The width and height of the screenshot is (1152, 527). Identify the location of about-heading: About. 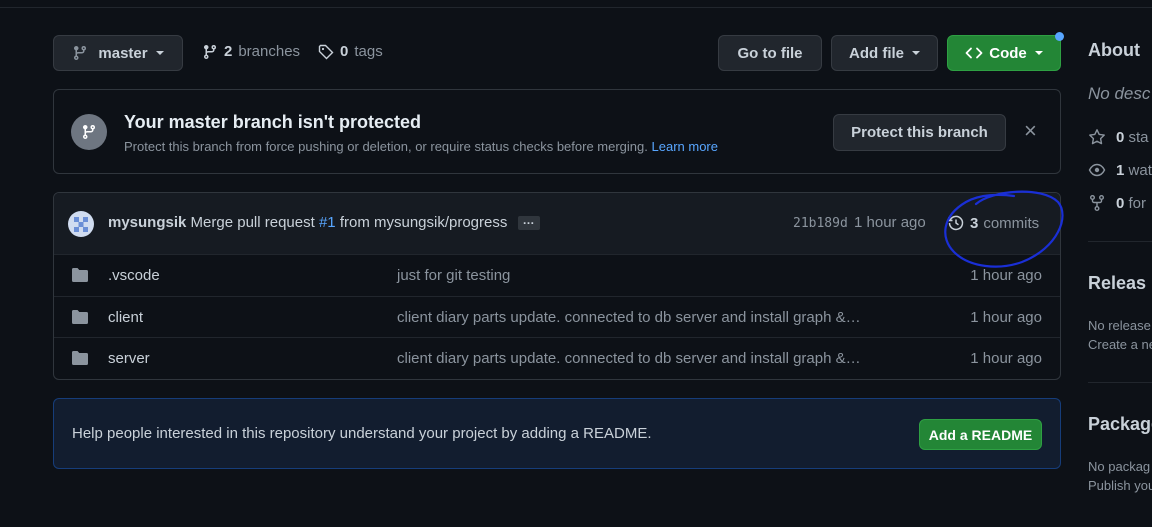
(1114, 50).